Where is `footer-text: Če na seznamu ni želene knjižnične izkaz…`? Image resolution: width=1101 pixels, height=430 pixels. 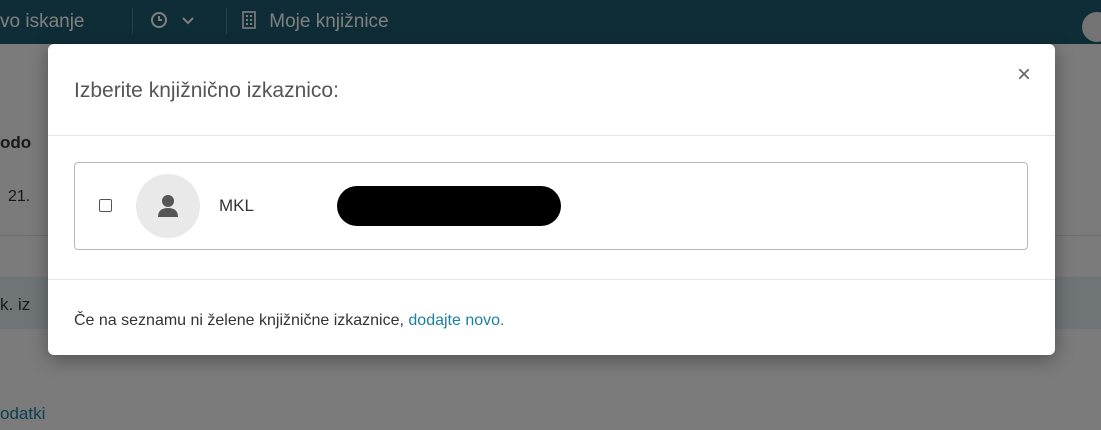
footer-text: Če na seznamu ni želene knjižnične izkaz… is located at coordinates (241, 320).